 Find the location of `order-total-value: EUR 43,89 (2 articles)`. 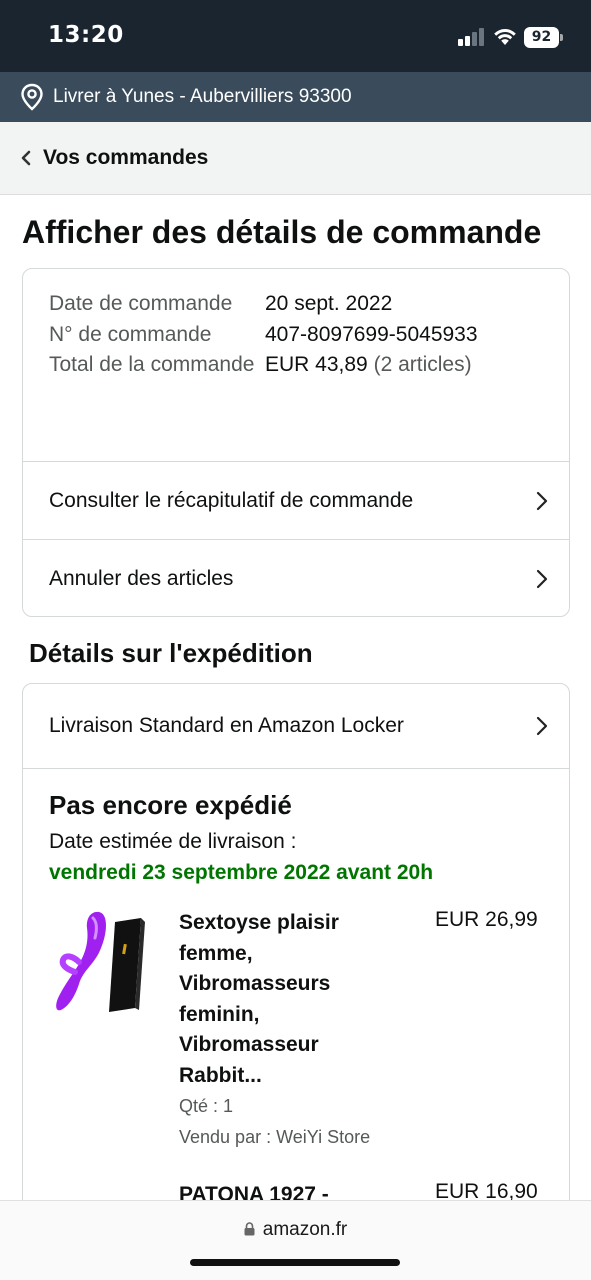

order-total-value: EUR 43,89 (2 articles) is located at coordinates (368, 365).